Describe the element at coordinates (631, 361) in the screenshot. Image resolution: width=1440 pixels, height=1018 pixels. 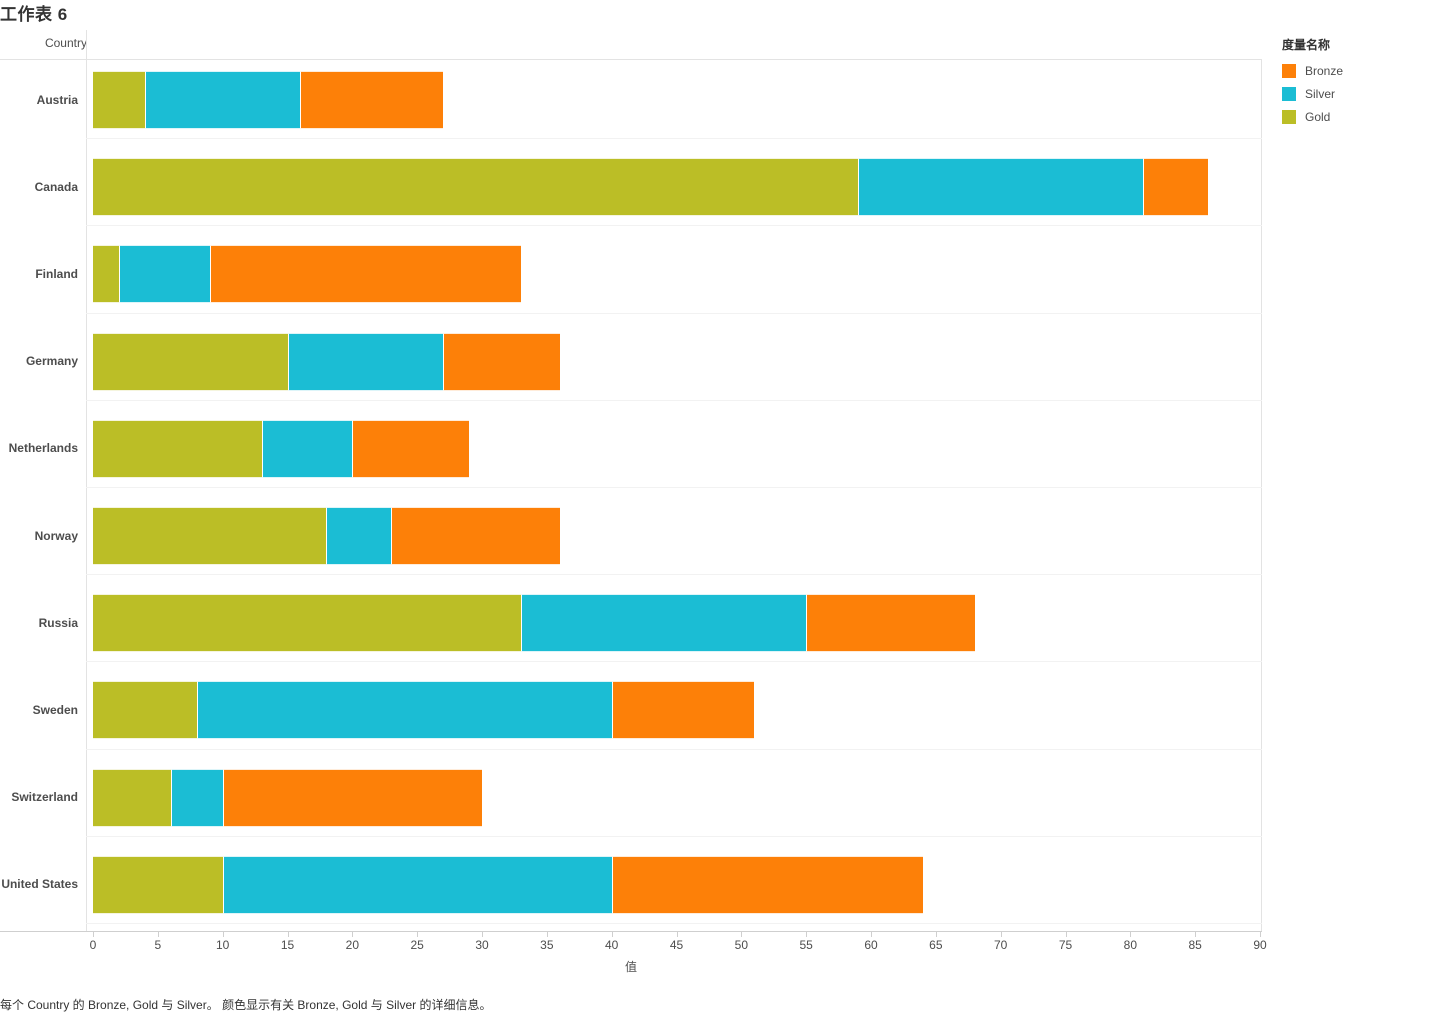
I see `bar-row: Germany` at that location.